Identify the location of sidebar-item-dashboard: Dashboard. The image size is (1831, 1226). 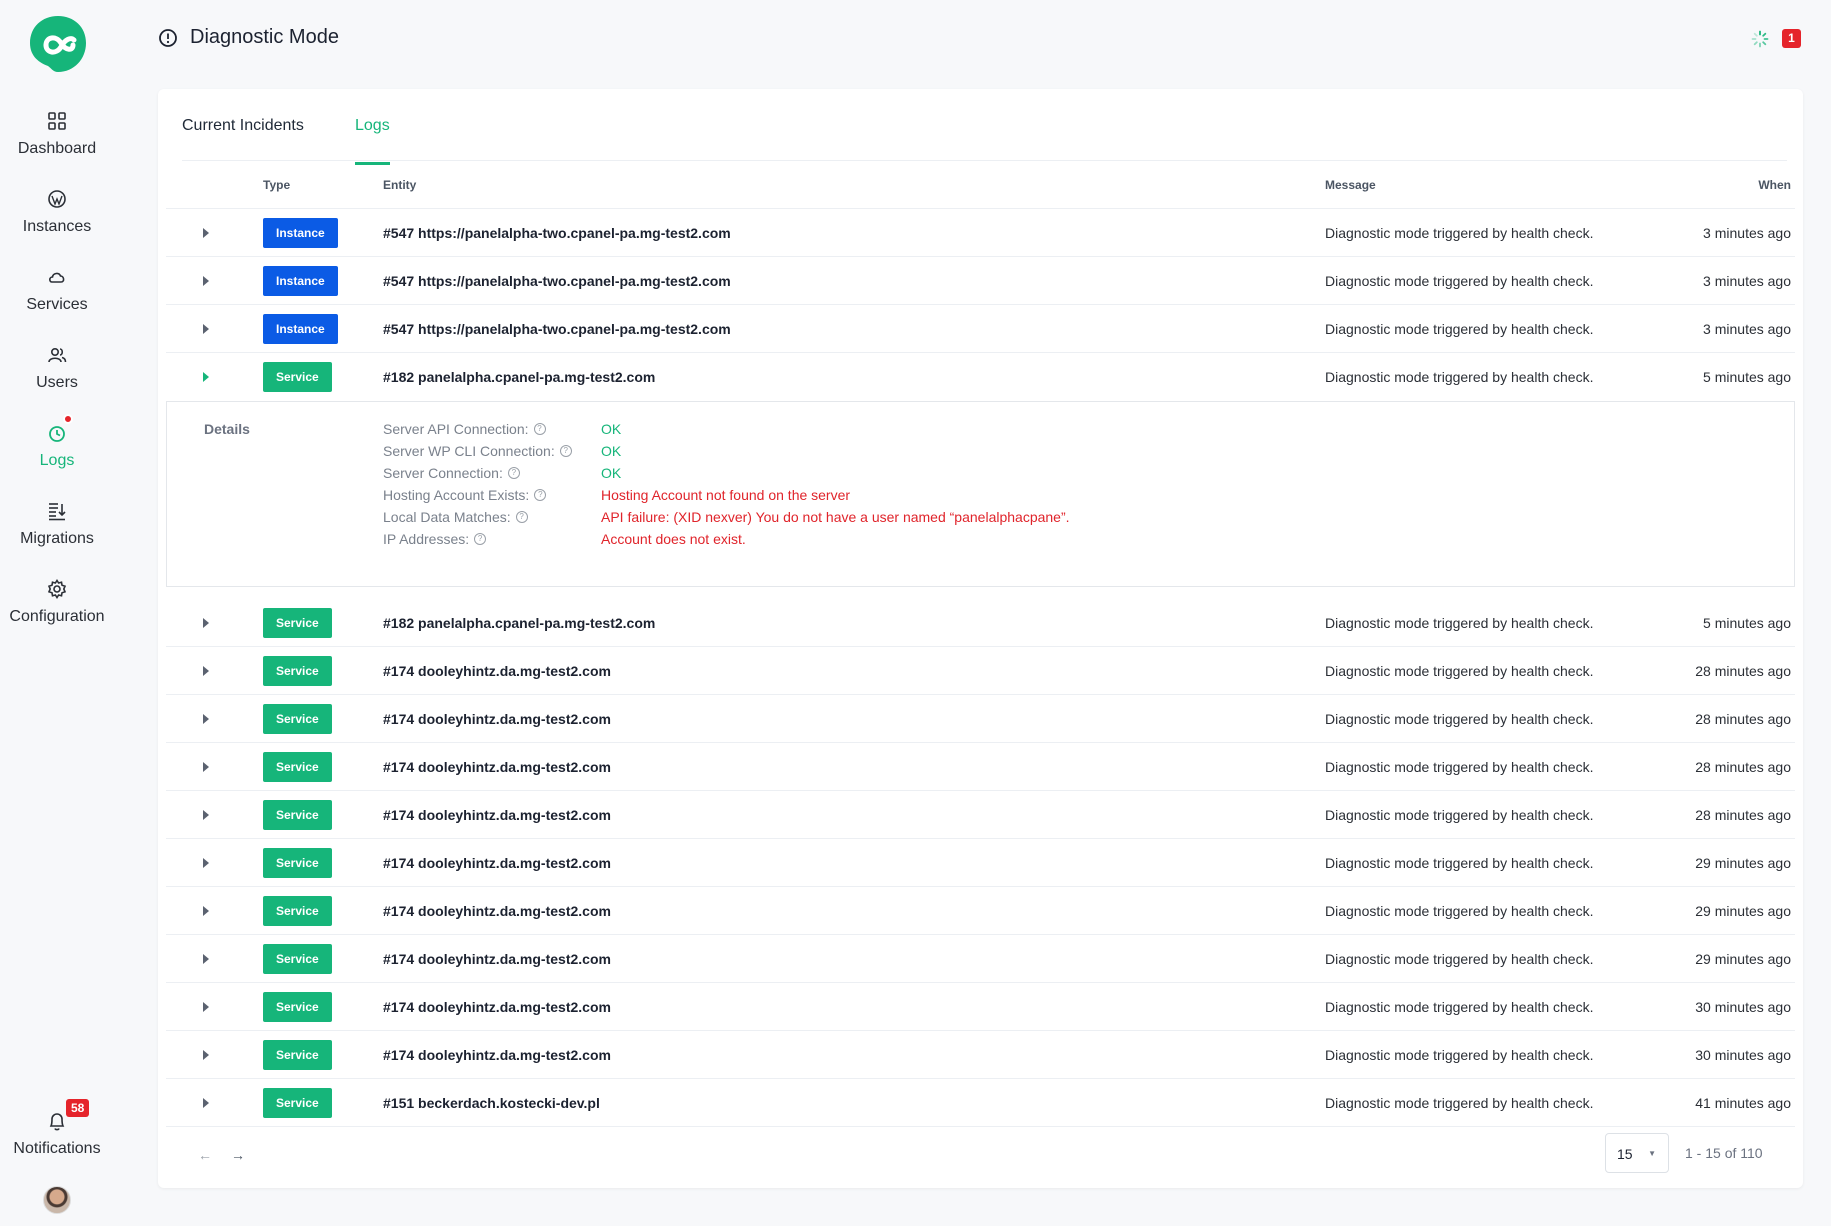
(57, 134).